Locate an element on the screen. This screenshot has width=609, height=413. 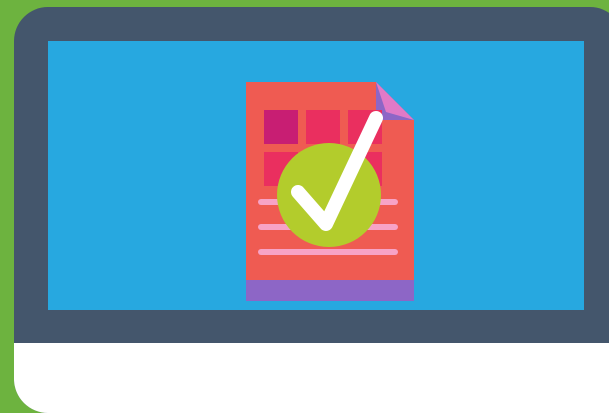
document-line is located at coordinates (328, 252).